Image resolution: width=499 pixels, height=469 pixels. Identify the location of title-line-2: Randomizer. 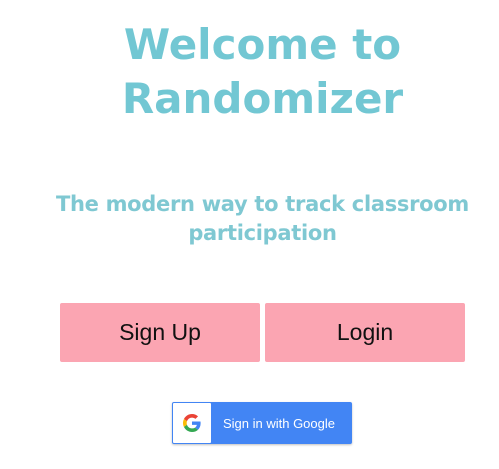
(262, 98).